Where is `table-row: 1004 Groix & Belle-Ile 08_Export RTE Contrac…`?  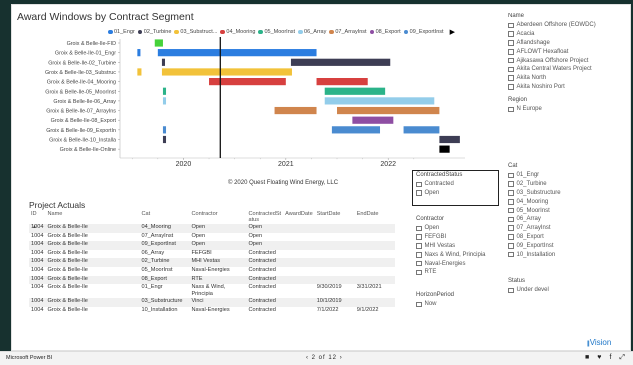 table-row: 1004 Groix & Belle-Ile 08_Export RTE Contrac… is located at coordinates (212, 280).